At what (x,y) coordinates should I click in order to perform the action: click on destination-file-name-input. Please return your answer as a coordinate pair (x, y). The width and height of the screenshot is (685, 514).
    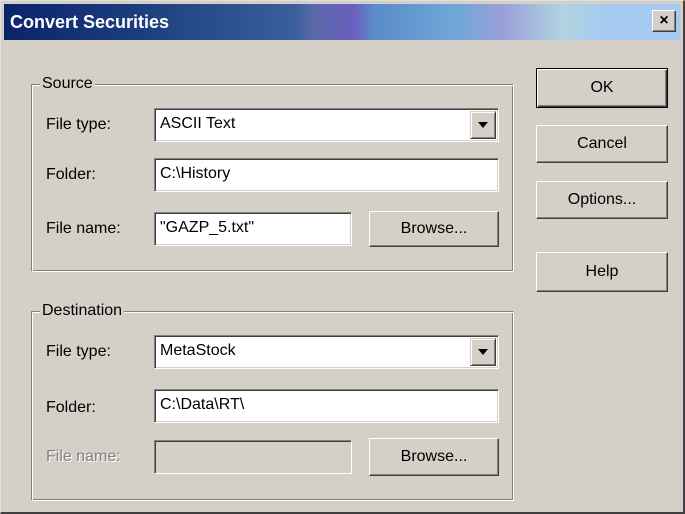
    Looking at the image, I should click on (253, 457).